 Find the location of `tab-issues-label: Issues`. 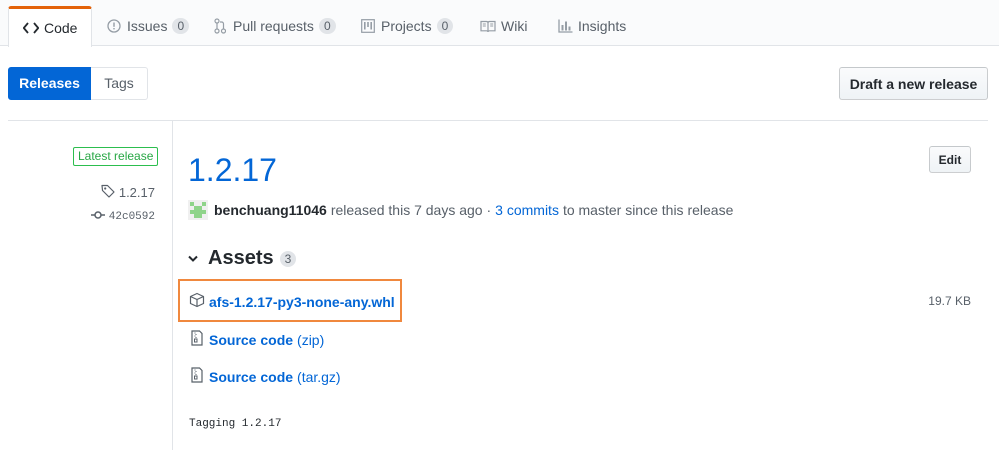

tab-issues-label: Issues is located at coordinates (147, 26).